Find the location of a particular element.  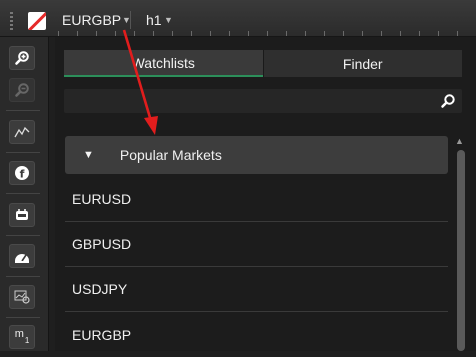

zoom-out-icon is located at coordinates (22, 90).